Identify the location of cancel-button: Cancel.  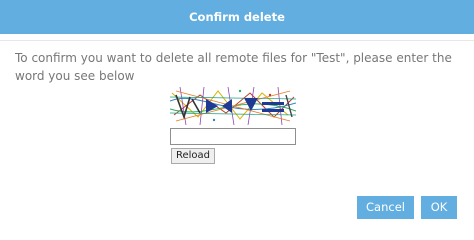
(385, 207).